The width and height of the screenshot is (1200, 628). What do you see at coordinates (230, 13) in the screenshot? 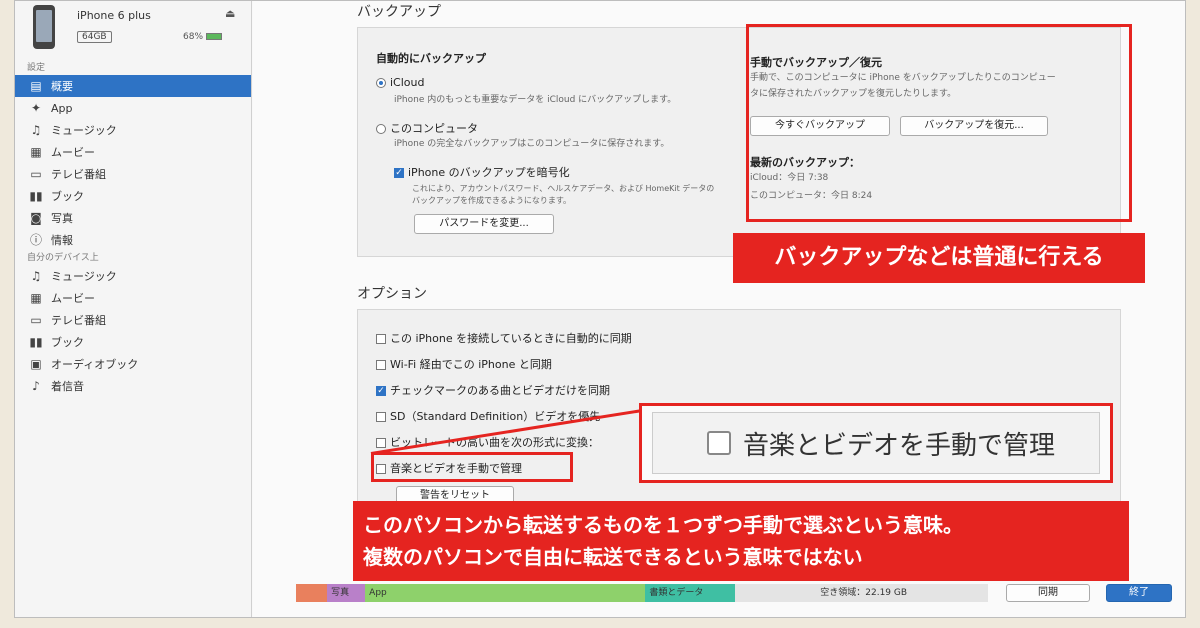
I see `eject-icon: ⏏` at bounding box center [230, 13].